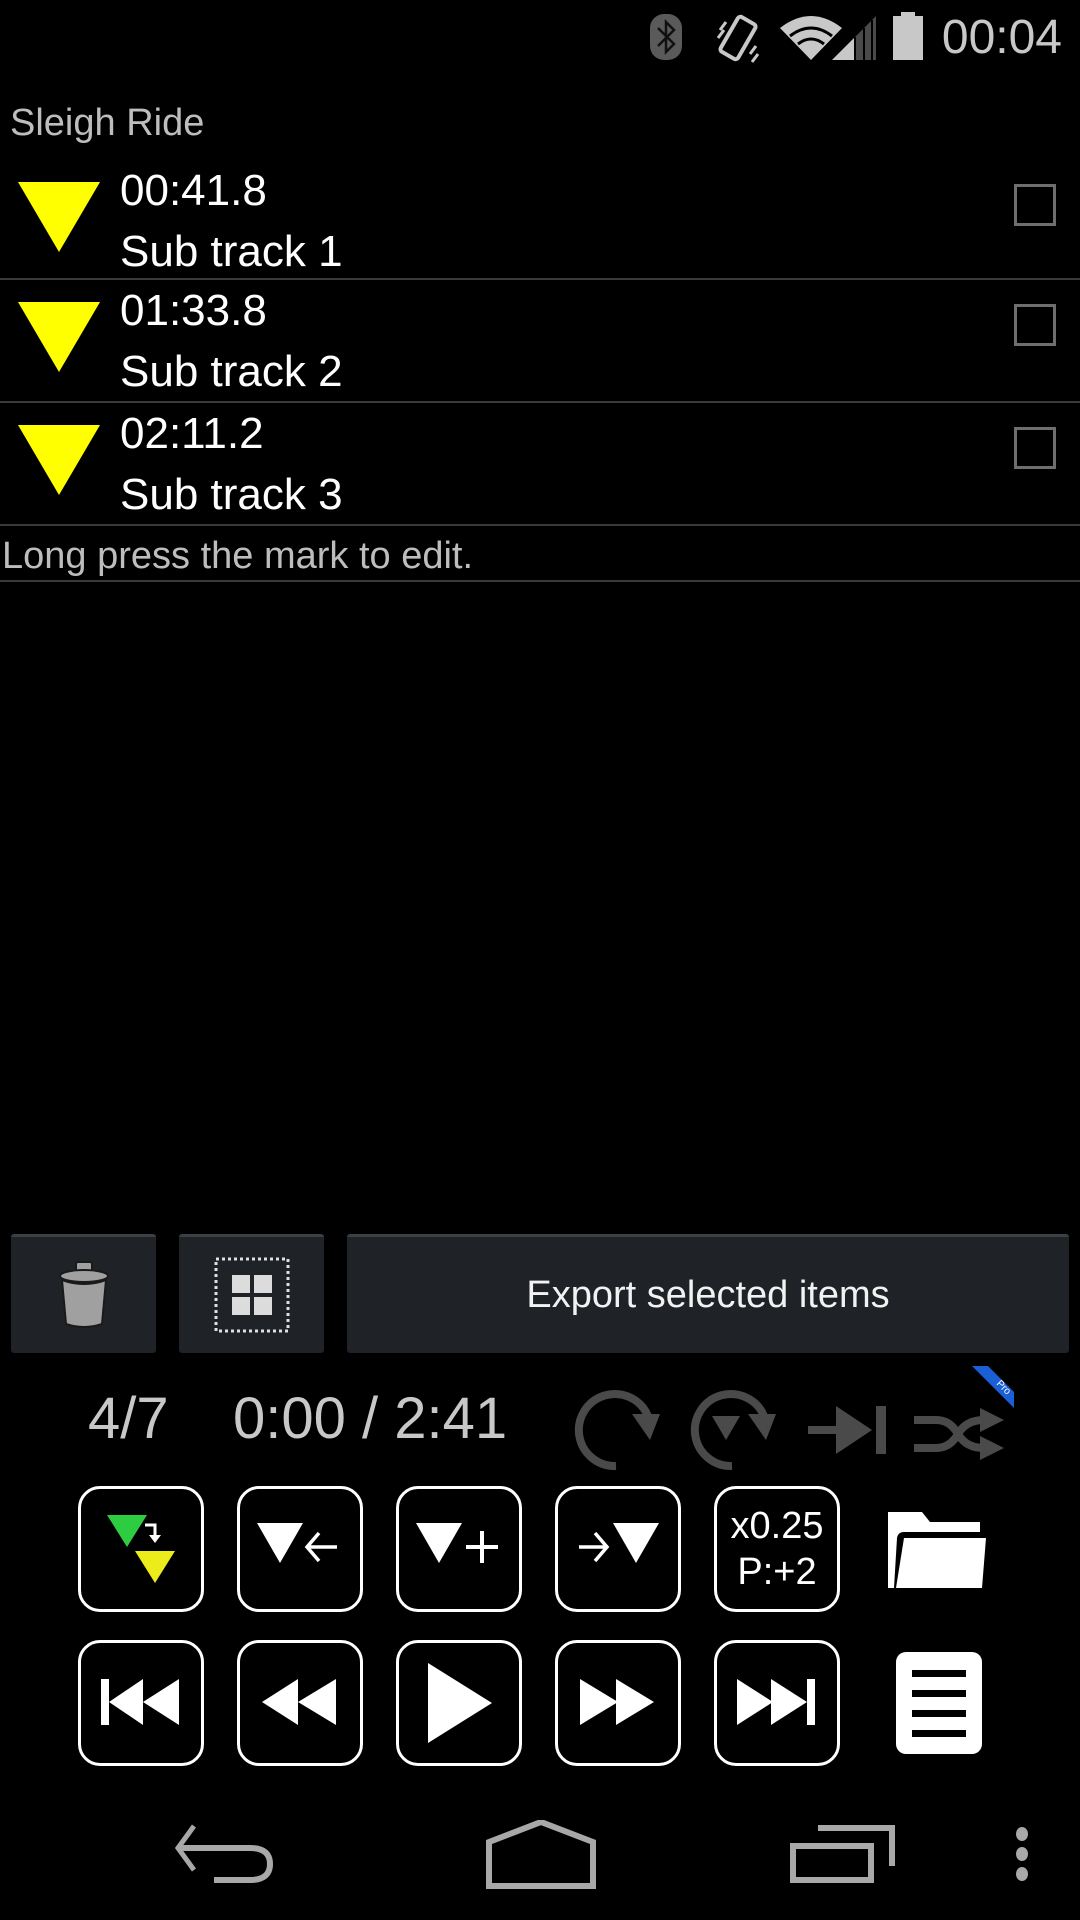 The image size is (1080, 1920). Describe the element at coordinates (193, 190) in the screenshot. I see `mark-time: 00:41.8` at that location.